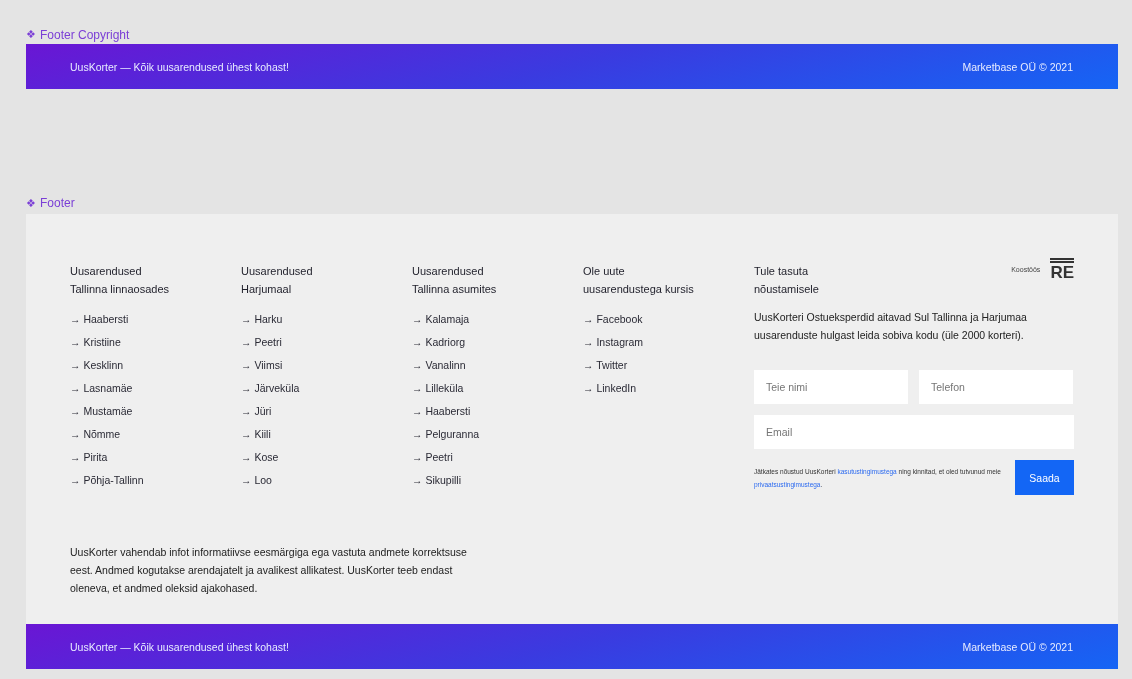  What do you see at coordinates (831, 387) in the screenshot?
I see `name-field: Teie nimi` at bounding box center [831, 387].